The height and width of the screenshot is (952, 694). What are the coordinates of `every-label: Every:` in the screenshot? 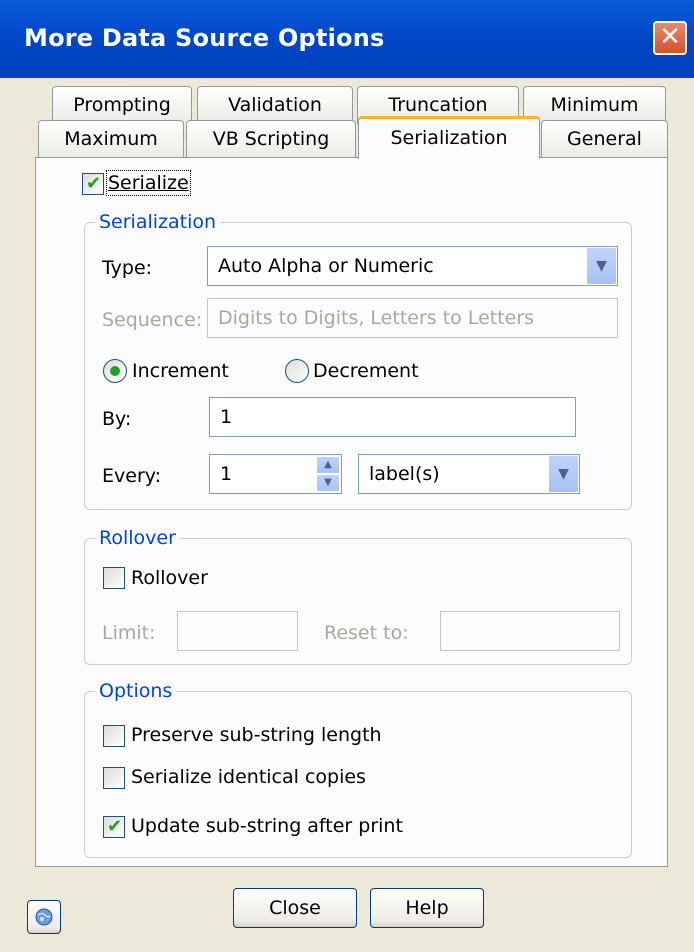 It's located at (132, 476).